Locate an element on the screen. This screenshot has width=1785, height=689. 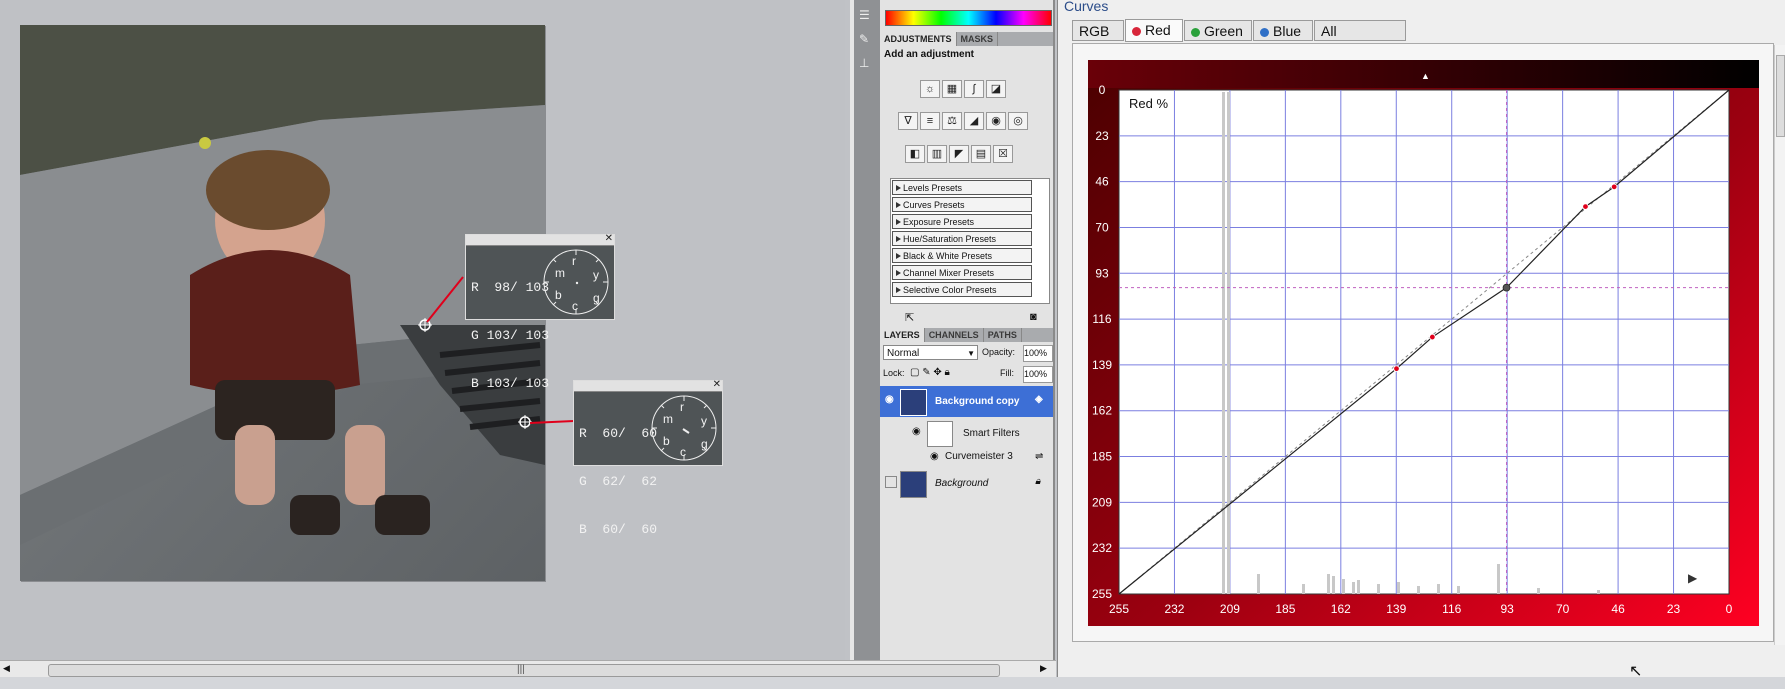
posterize-icon: ▥ is located at coordinates (937, 154).